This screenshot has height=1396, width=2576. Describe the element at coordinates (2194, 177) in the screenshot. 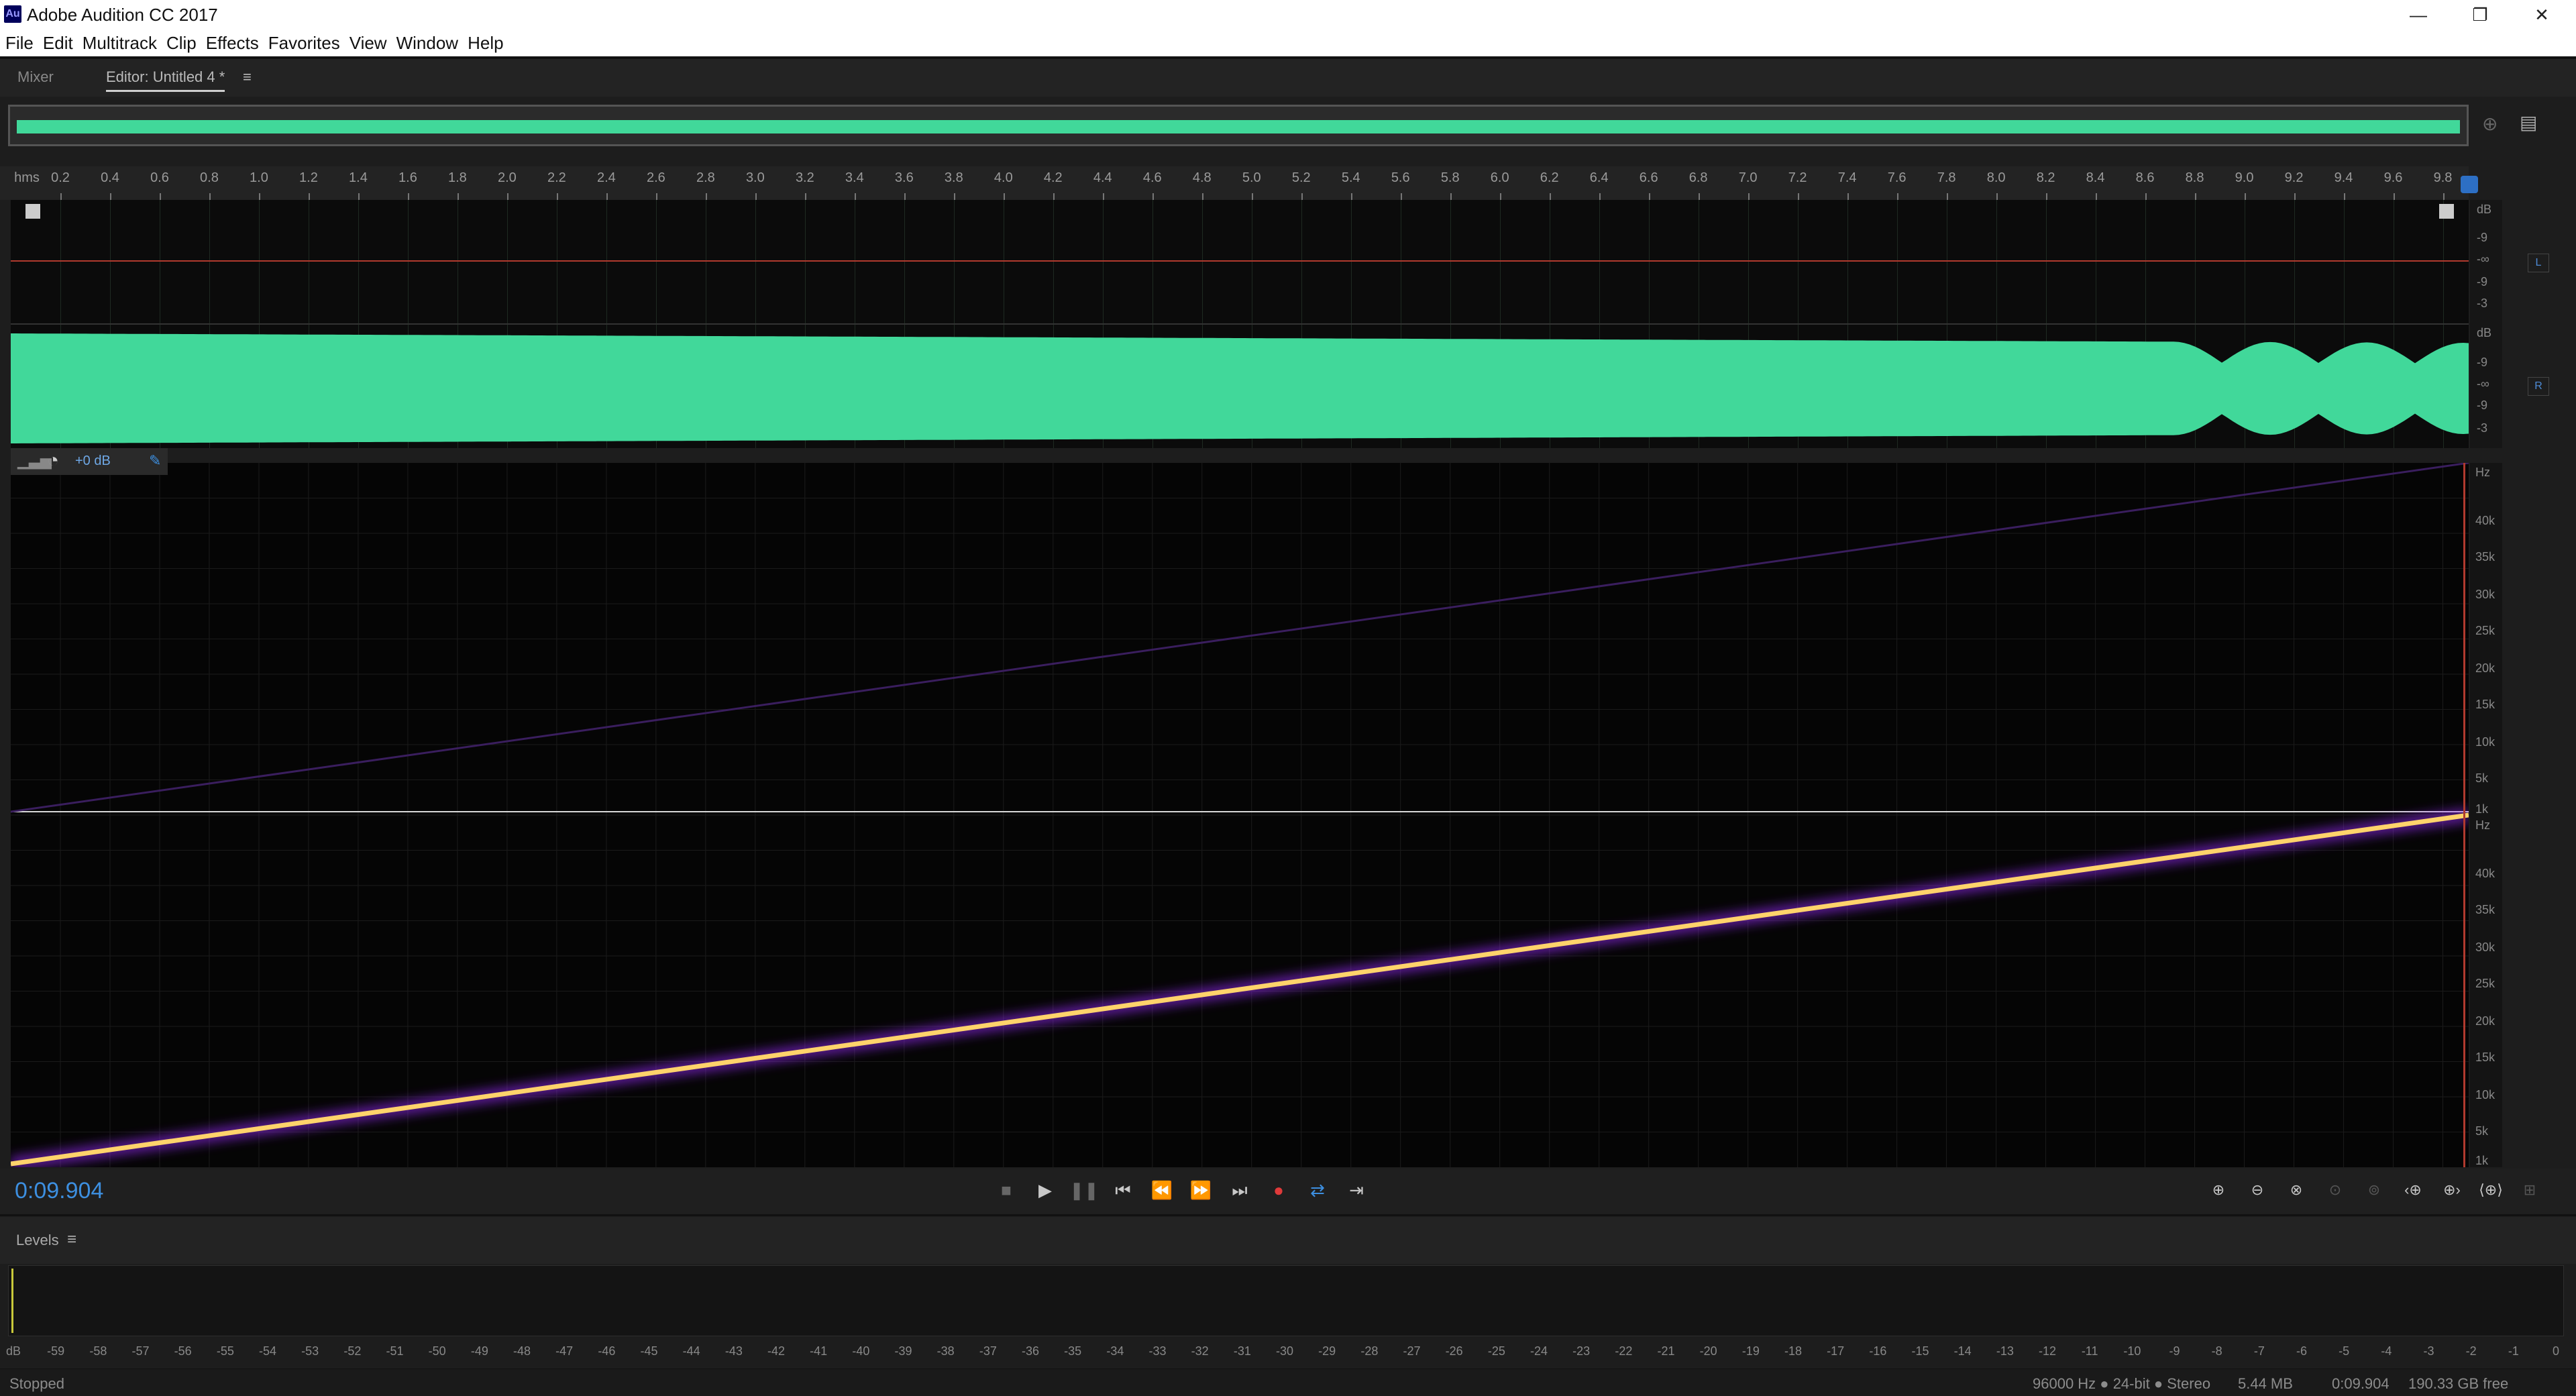

I see `ruler-label: 8.8` at that location.